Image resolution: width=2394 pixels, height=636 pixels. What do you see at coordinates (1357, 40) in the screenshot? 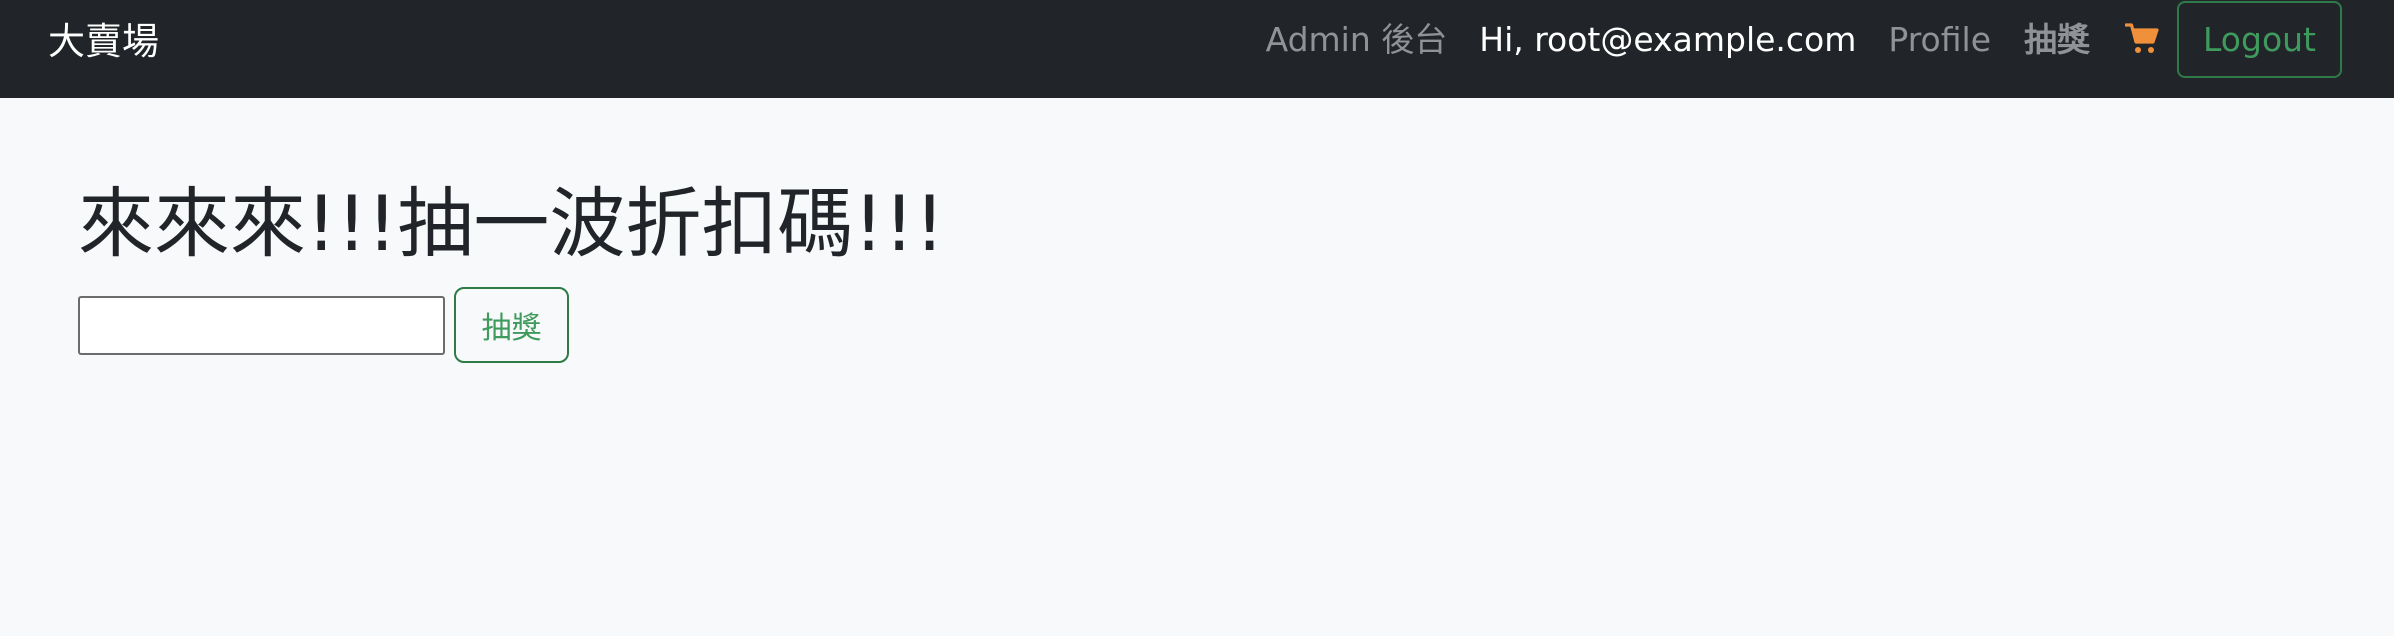
I see `admin-link: Admin 後台` at bounding box center [1357, 40].